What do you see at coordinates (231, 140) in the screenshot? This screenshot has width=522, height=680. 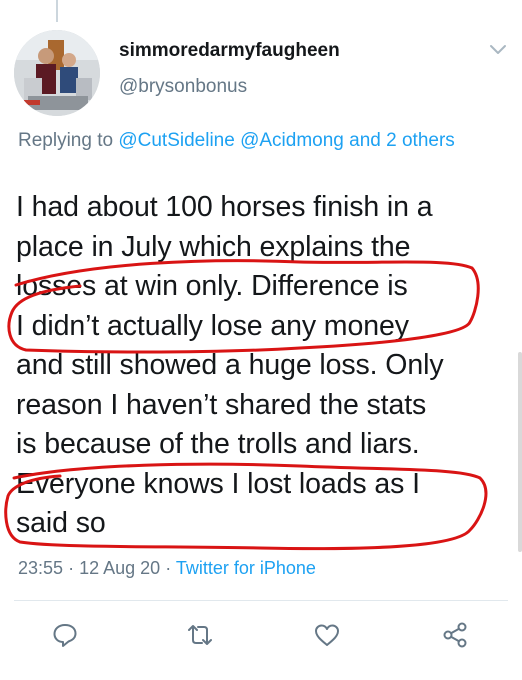 I see `reply-mentions: @CutSideline @Acidmong` at bounding box center [231, 140].